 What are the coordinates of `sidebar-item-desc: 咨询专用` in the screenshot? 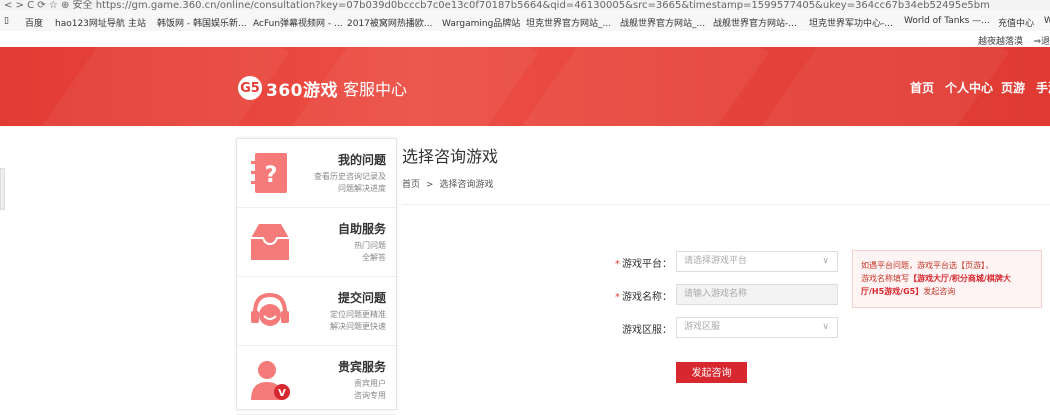 It's located at (370, 395).